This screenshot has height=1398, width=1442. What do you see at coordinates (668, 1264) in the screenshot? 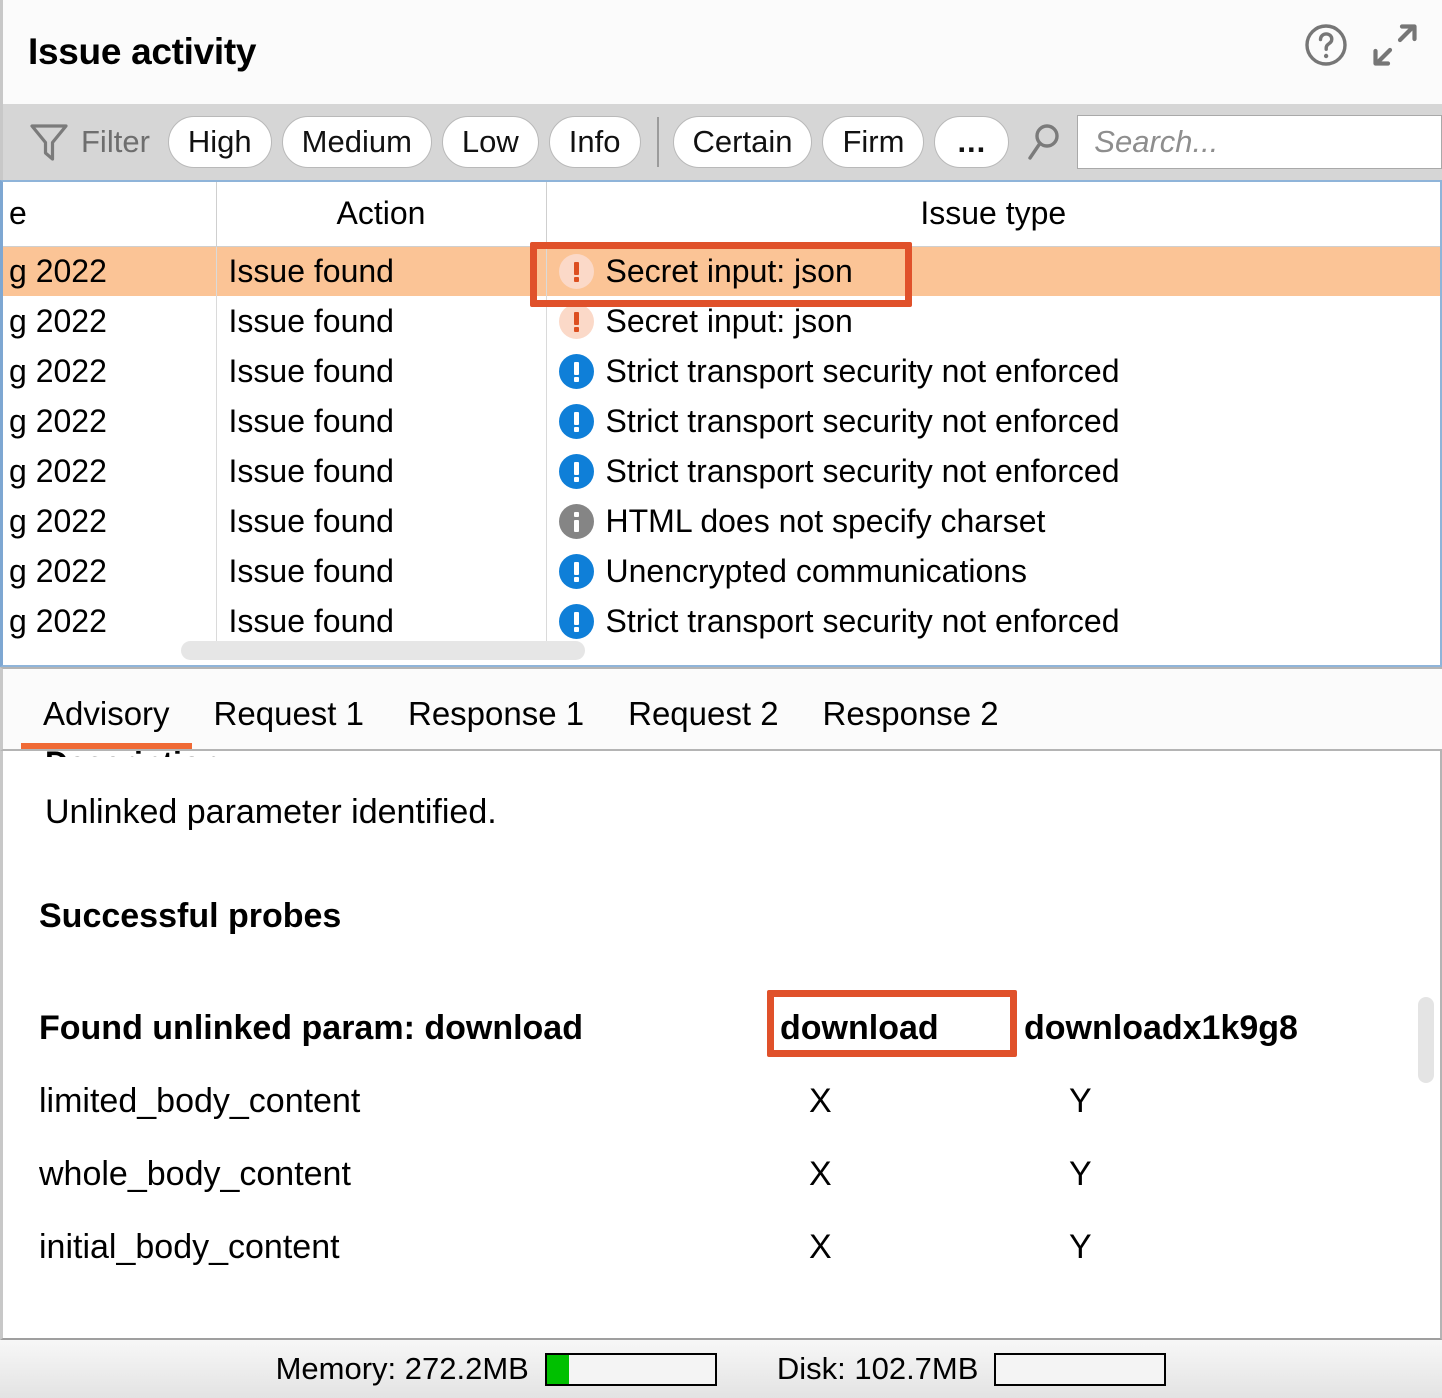
I see `probe-row: initial_body_content X Y` at bounding box center [668, 1264].